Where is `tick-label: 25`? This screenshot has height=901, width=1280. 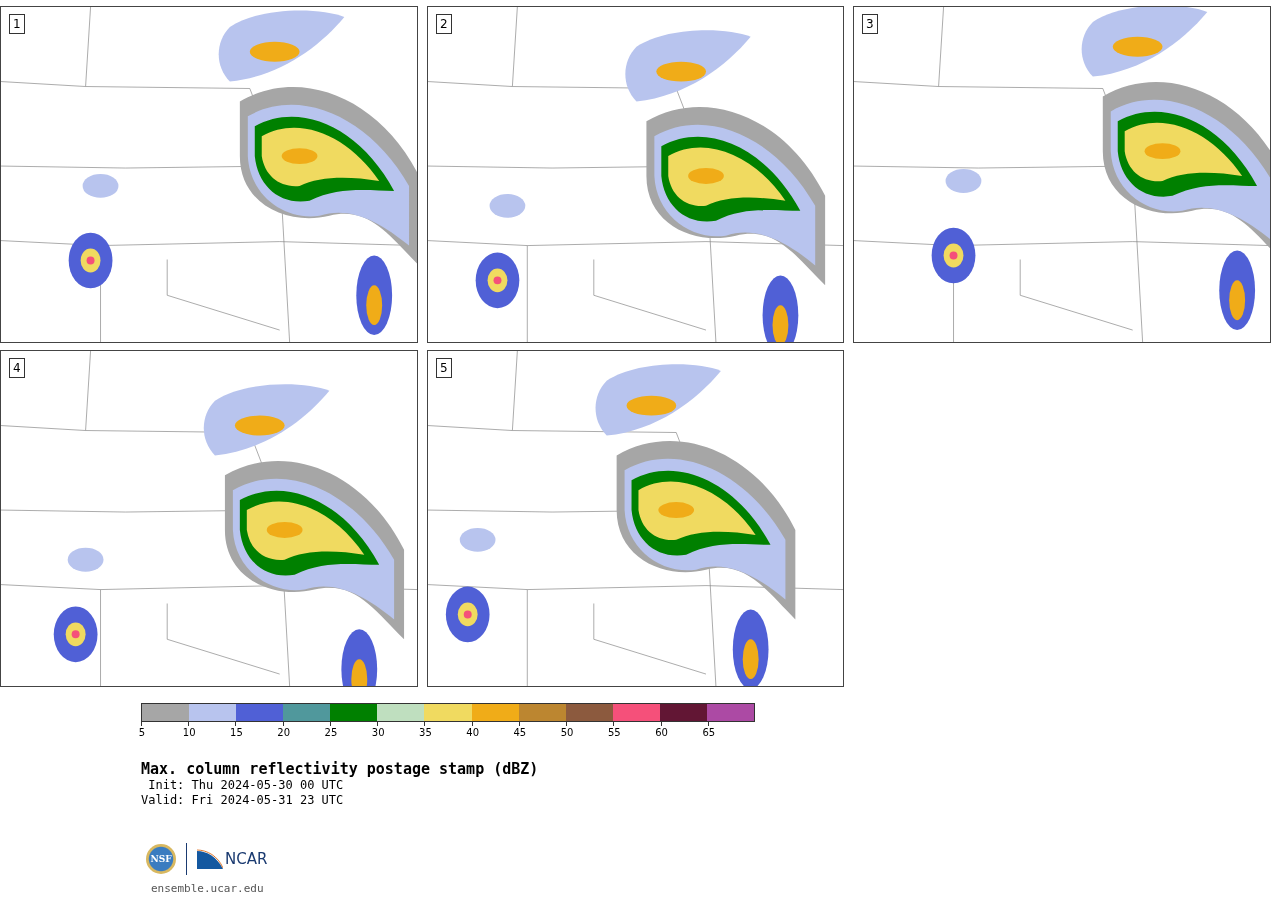 tick-label: 25 is located at coordinates (331, 732).